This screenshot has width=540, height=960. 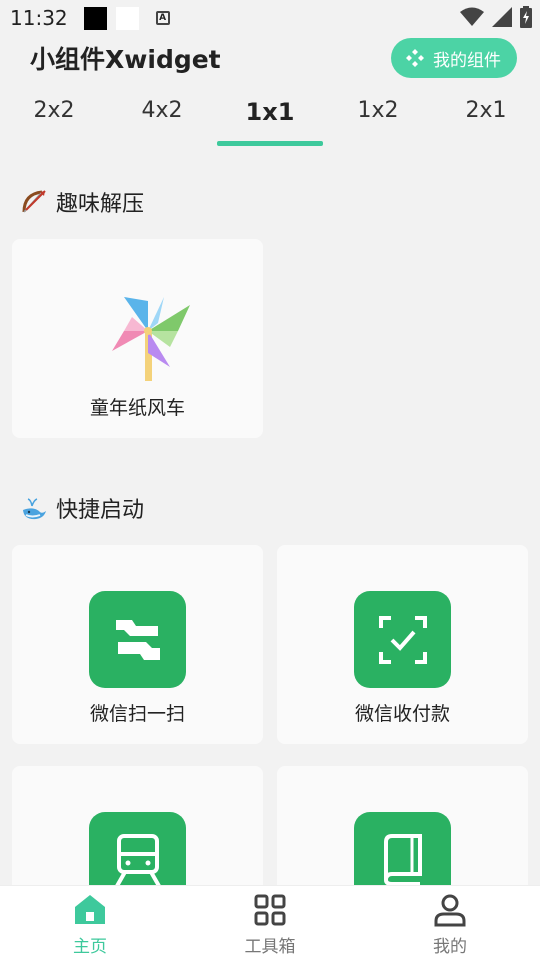 What do you see at coordinates (162, 18) in the screenshot?
I see `keyboard-a-icon: A` at bounding box center [162, 18].